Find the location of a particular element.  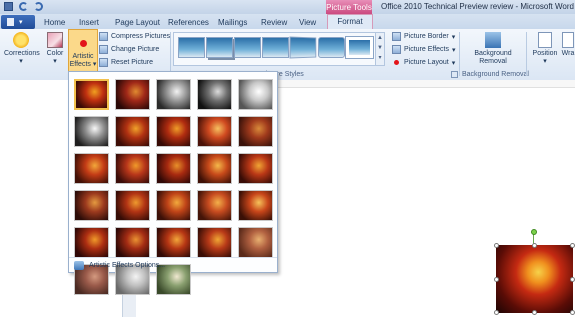

tab-insert: Insert is located at coordinates (89, 22).